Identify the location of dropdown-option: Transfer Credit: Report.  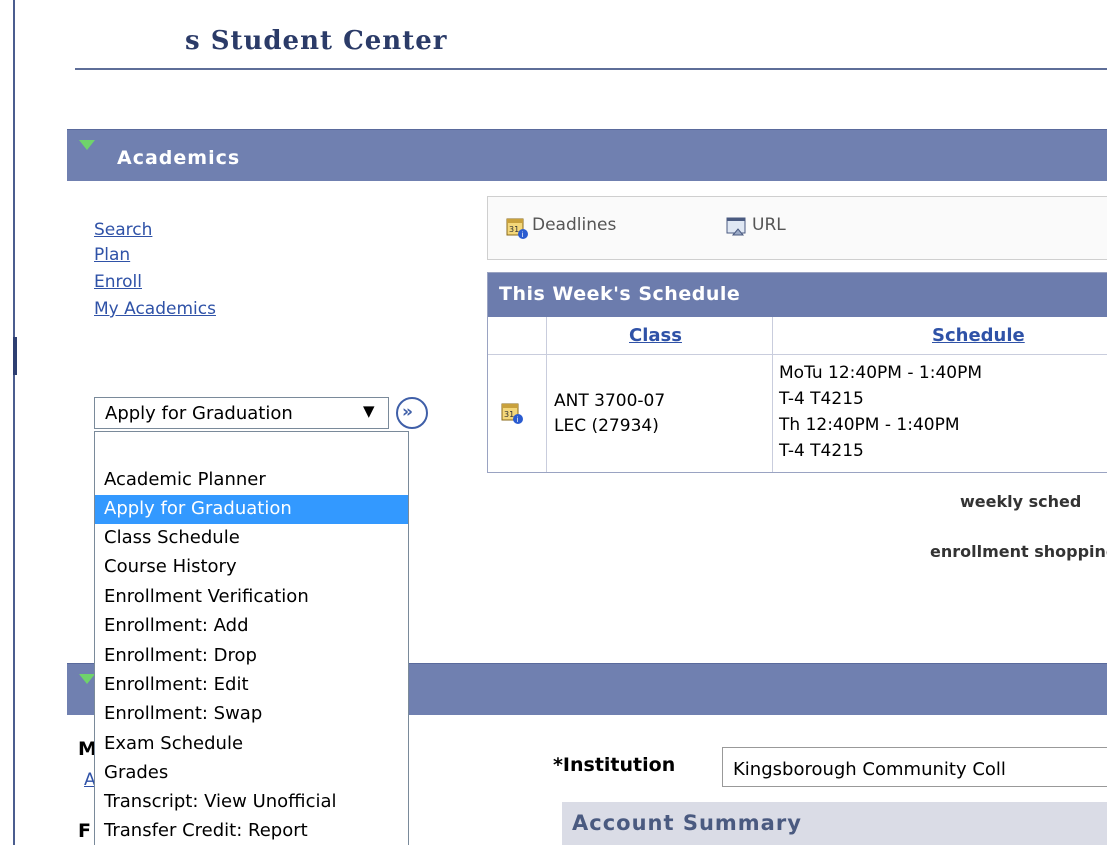
(251, 831).